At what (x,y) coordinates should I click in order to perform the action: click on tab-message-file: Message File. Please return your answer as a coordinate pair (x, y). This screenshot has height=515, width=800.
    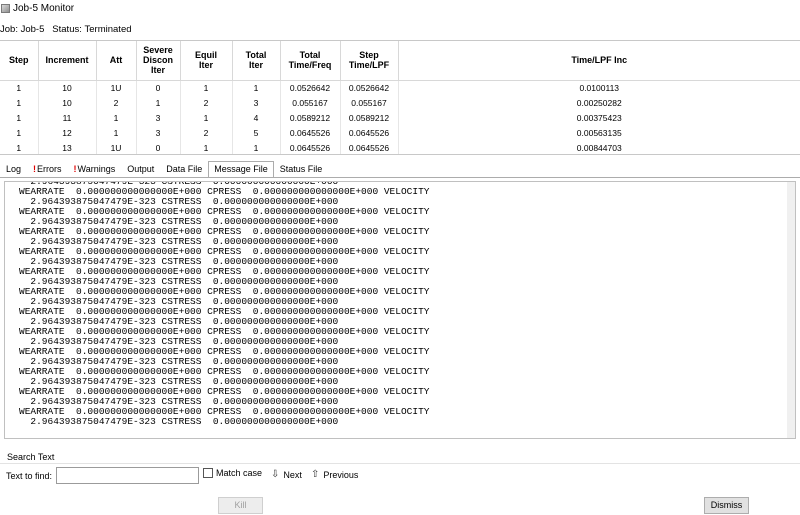
    Looking at the image, I should click on (241, 169).